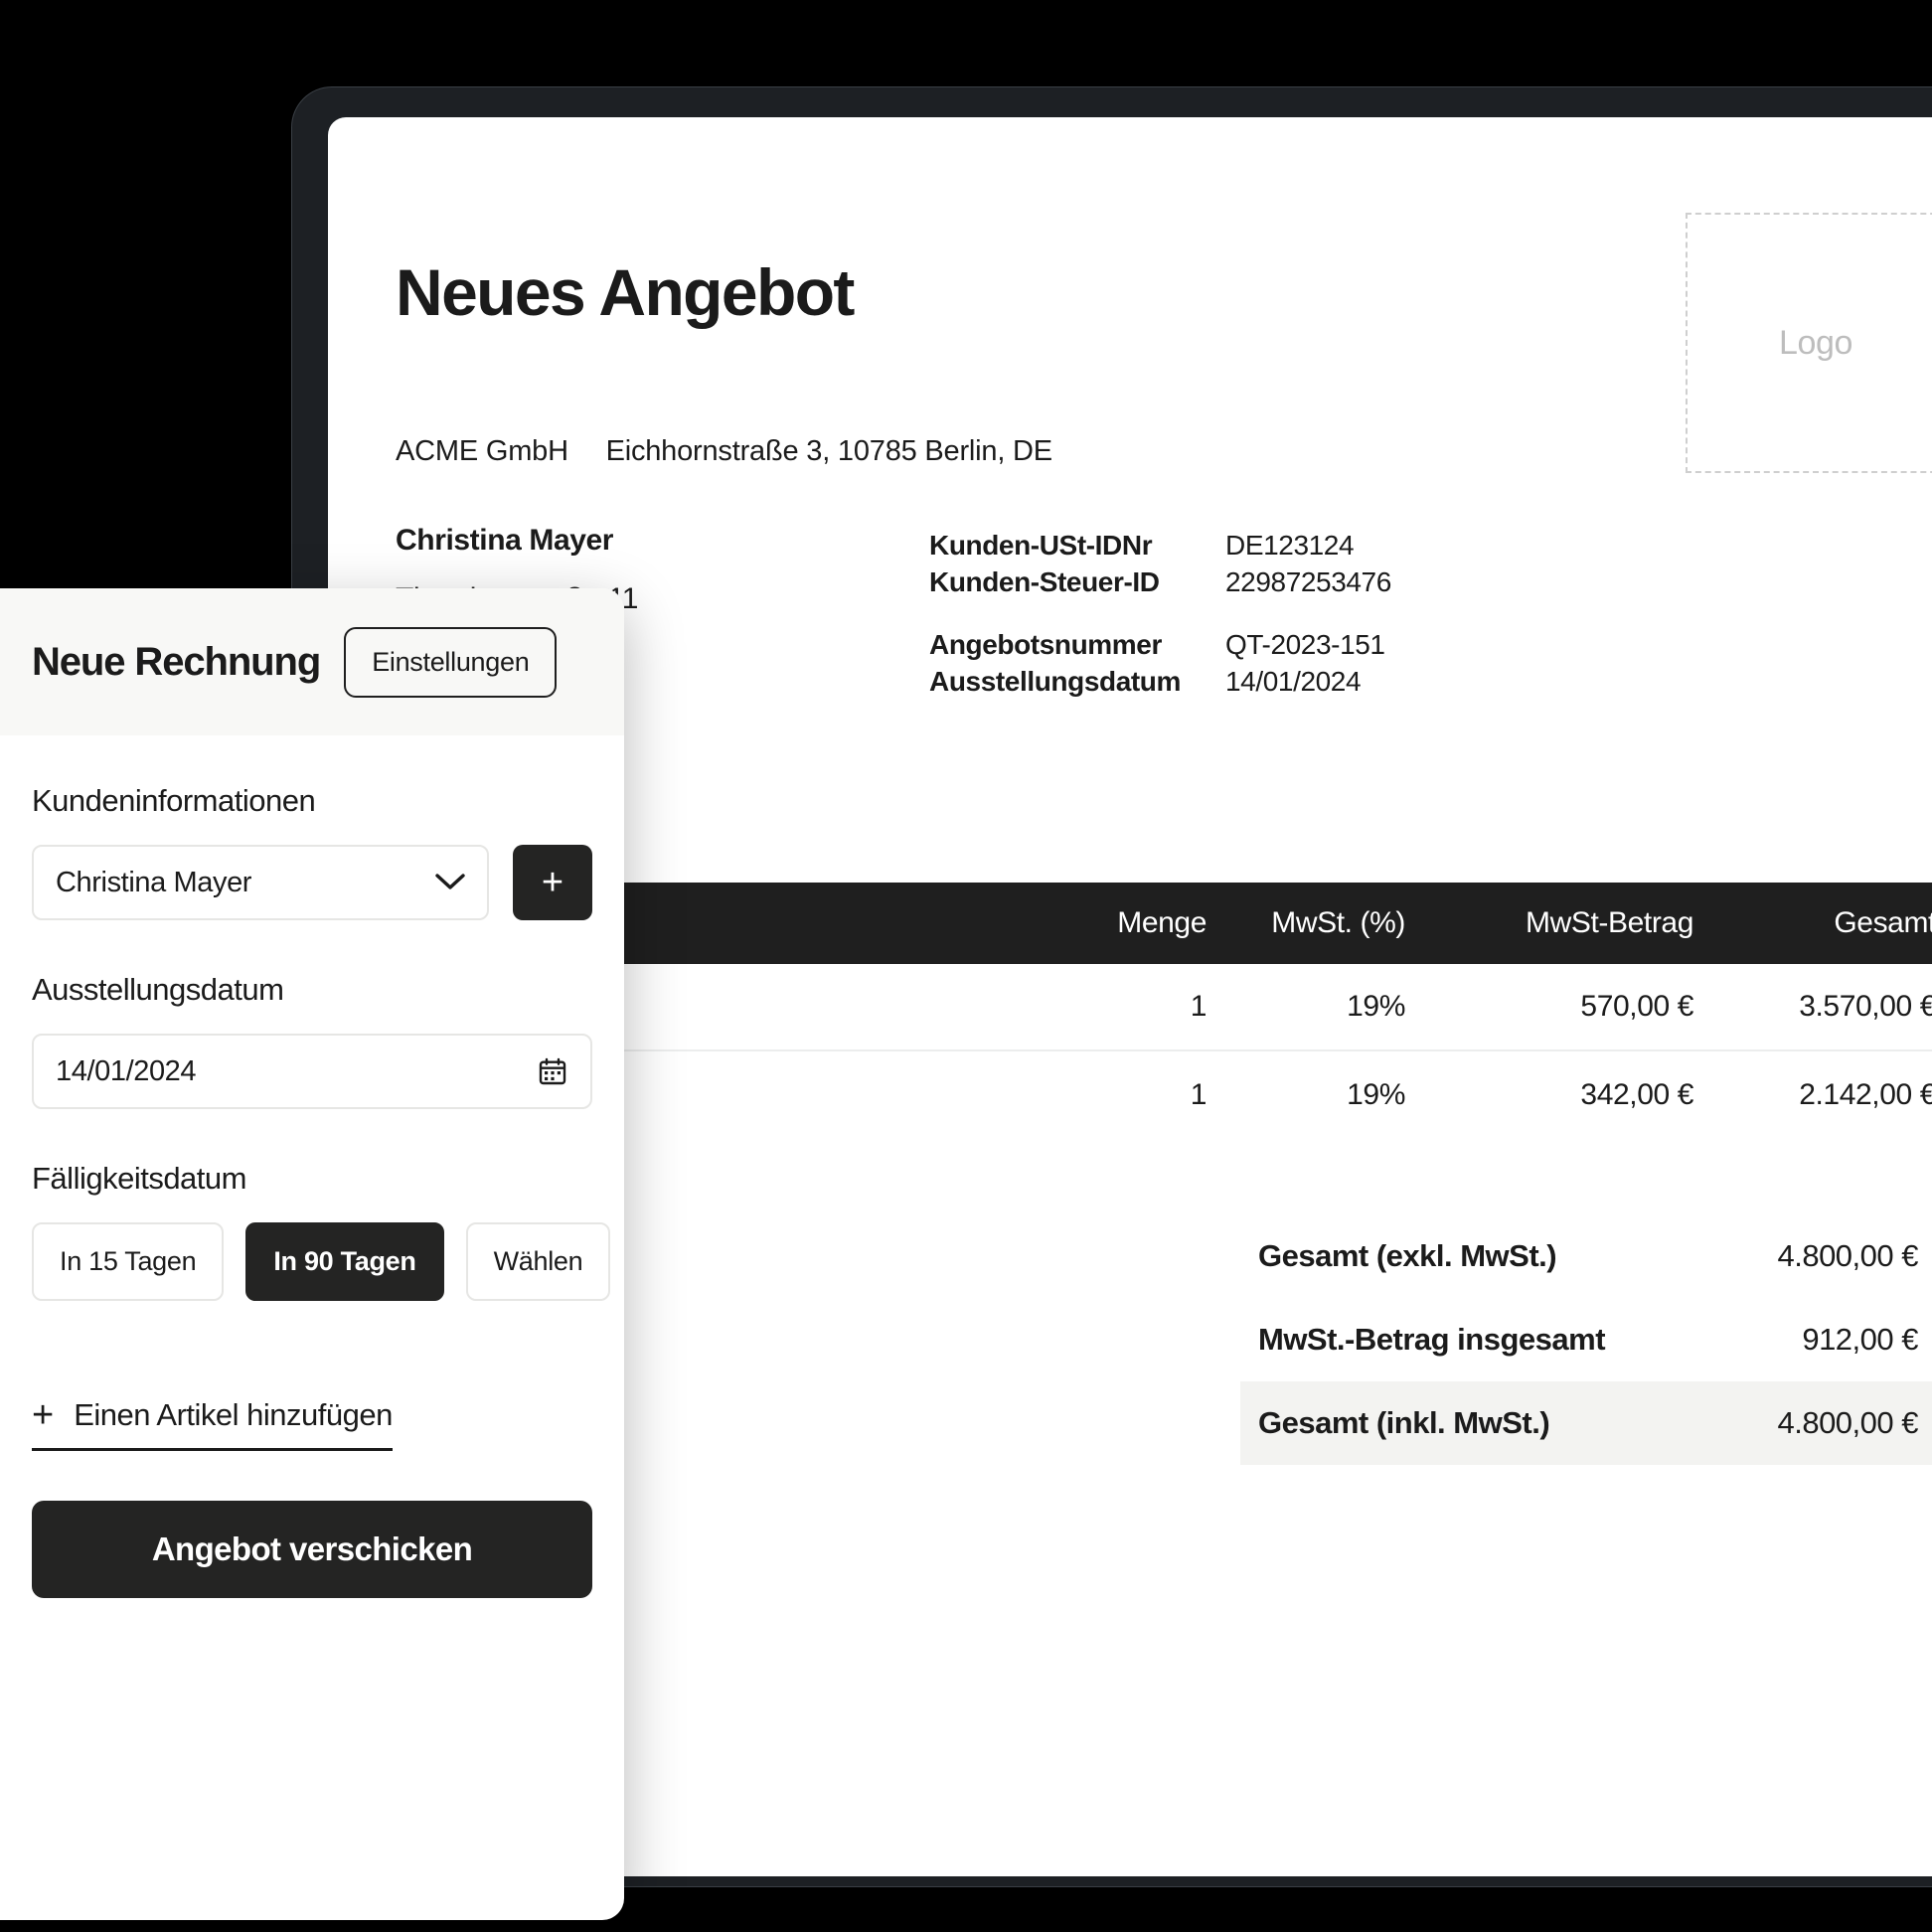 The height and width of the screenshot is (1932, 1932). What do you see at coordinates (1860, 1339) in the screenshot?
I see `totals-value: 912,00 €` at bounding box center [1860, 1339].